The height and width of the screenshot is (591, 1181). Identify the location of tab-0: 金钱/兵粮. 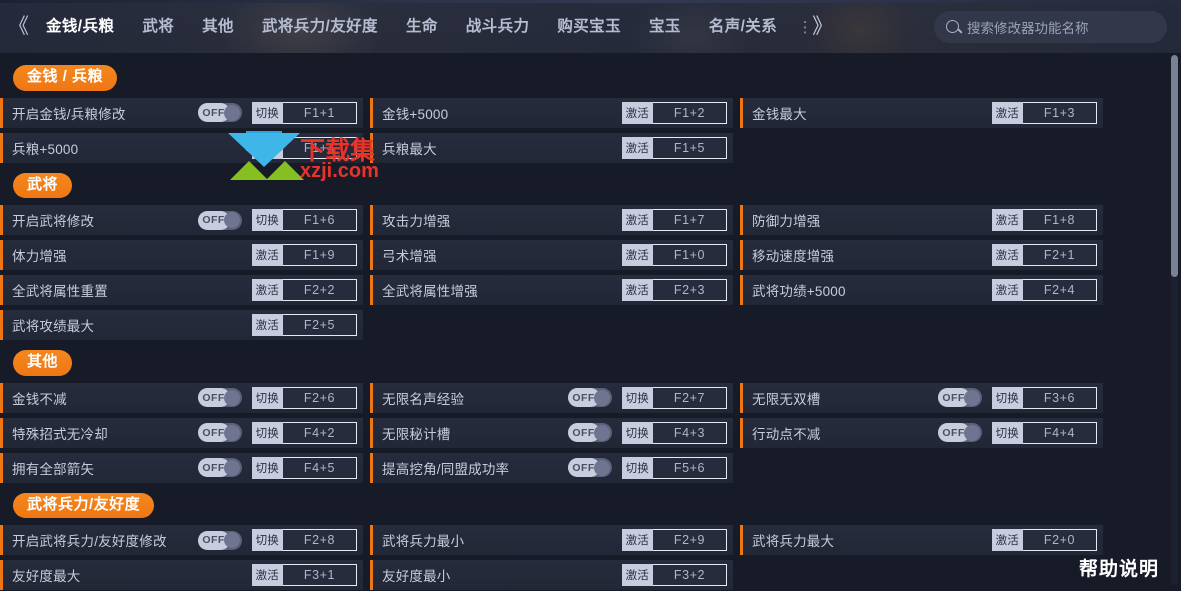
(80, 26).